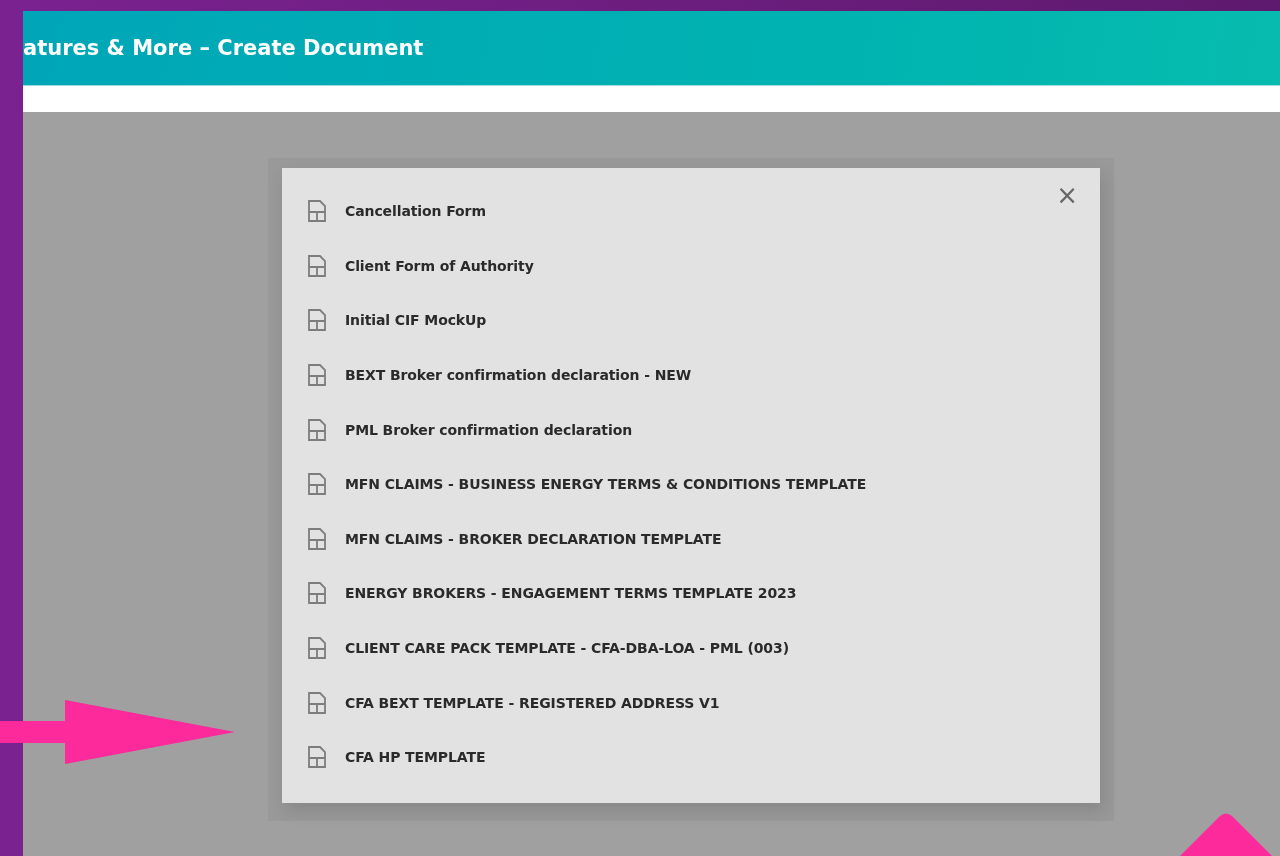 This screenshot has height=856, width=1280. I want to click on template-item: CLIENT CARE PACK TEMPLATE - CFA-DBA-LOA - PML (003), so click(567, 648).